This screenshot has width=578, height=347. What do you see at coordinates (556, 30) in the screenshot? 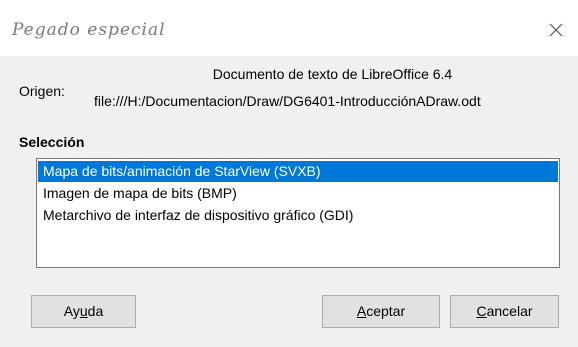
I see `close-icon` at bounding box center [556, 30].